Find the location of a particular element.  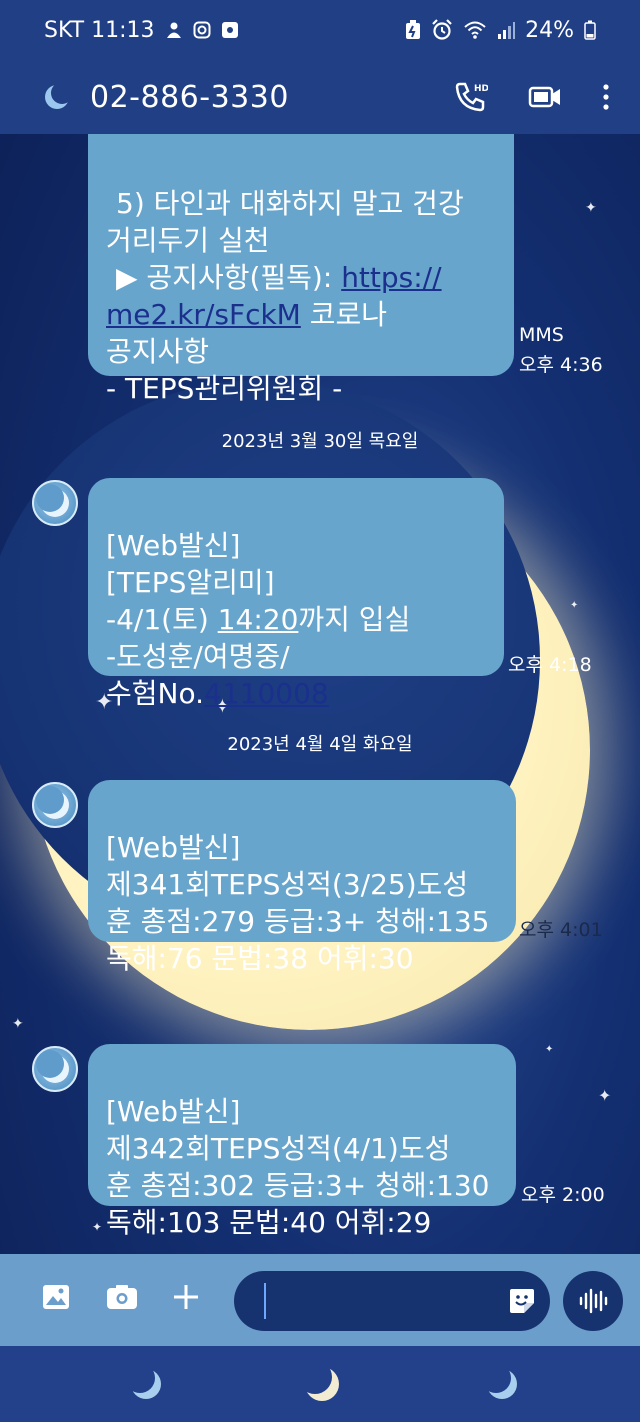

instagram-icon is located at coordinates (202, 30).